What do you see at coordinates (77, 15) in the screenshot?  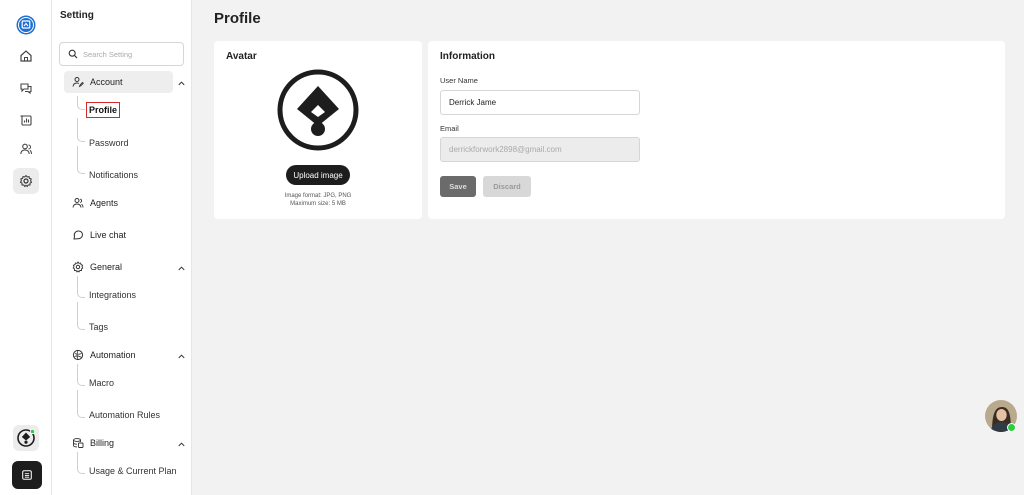 I see `sidebar-title: Setting` at bounding box center [77, 15].